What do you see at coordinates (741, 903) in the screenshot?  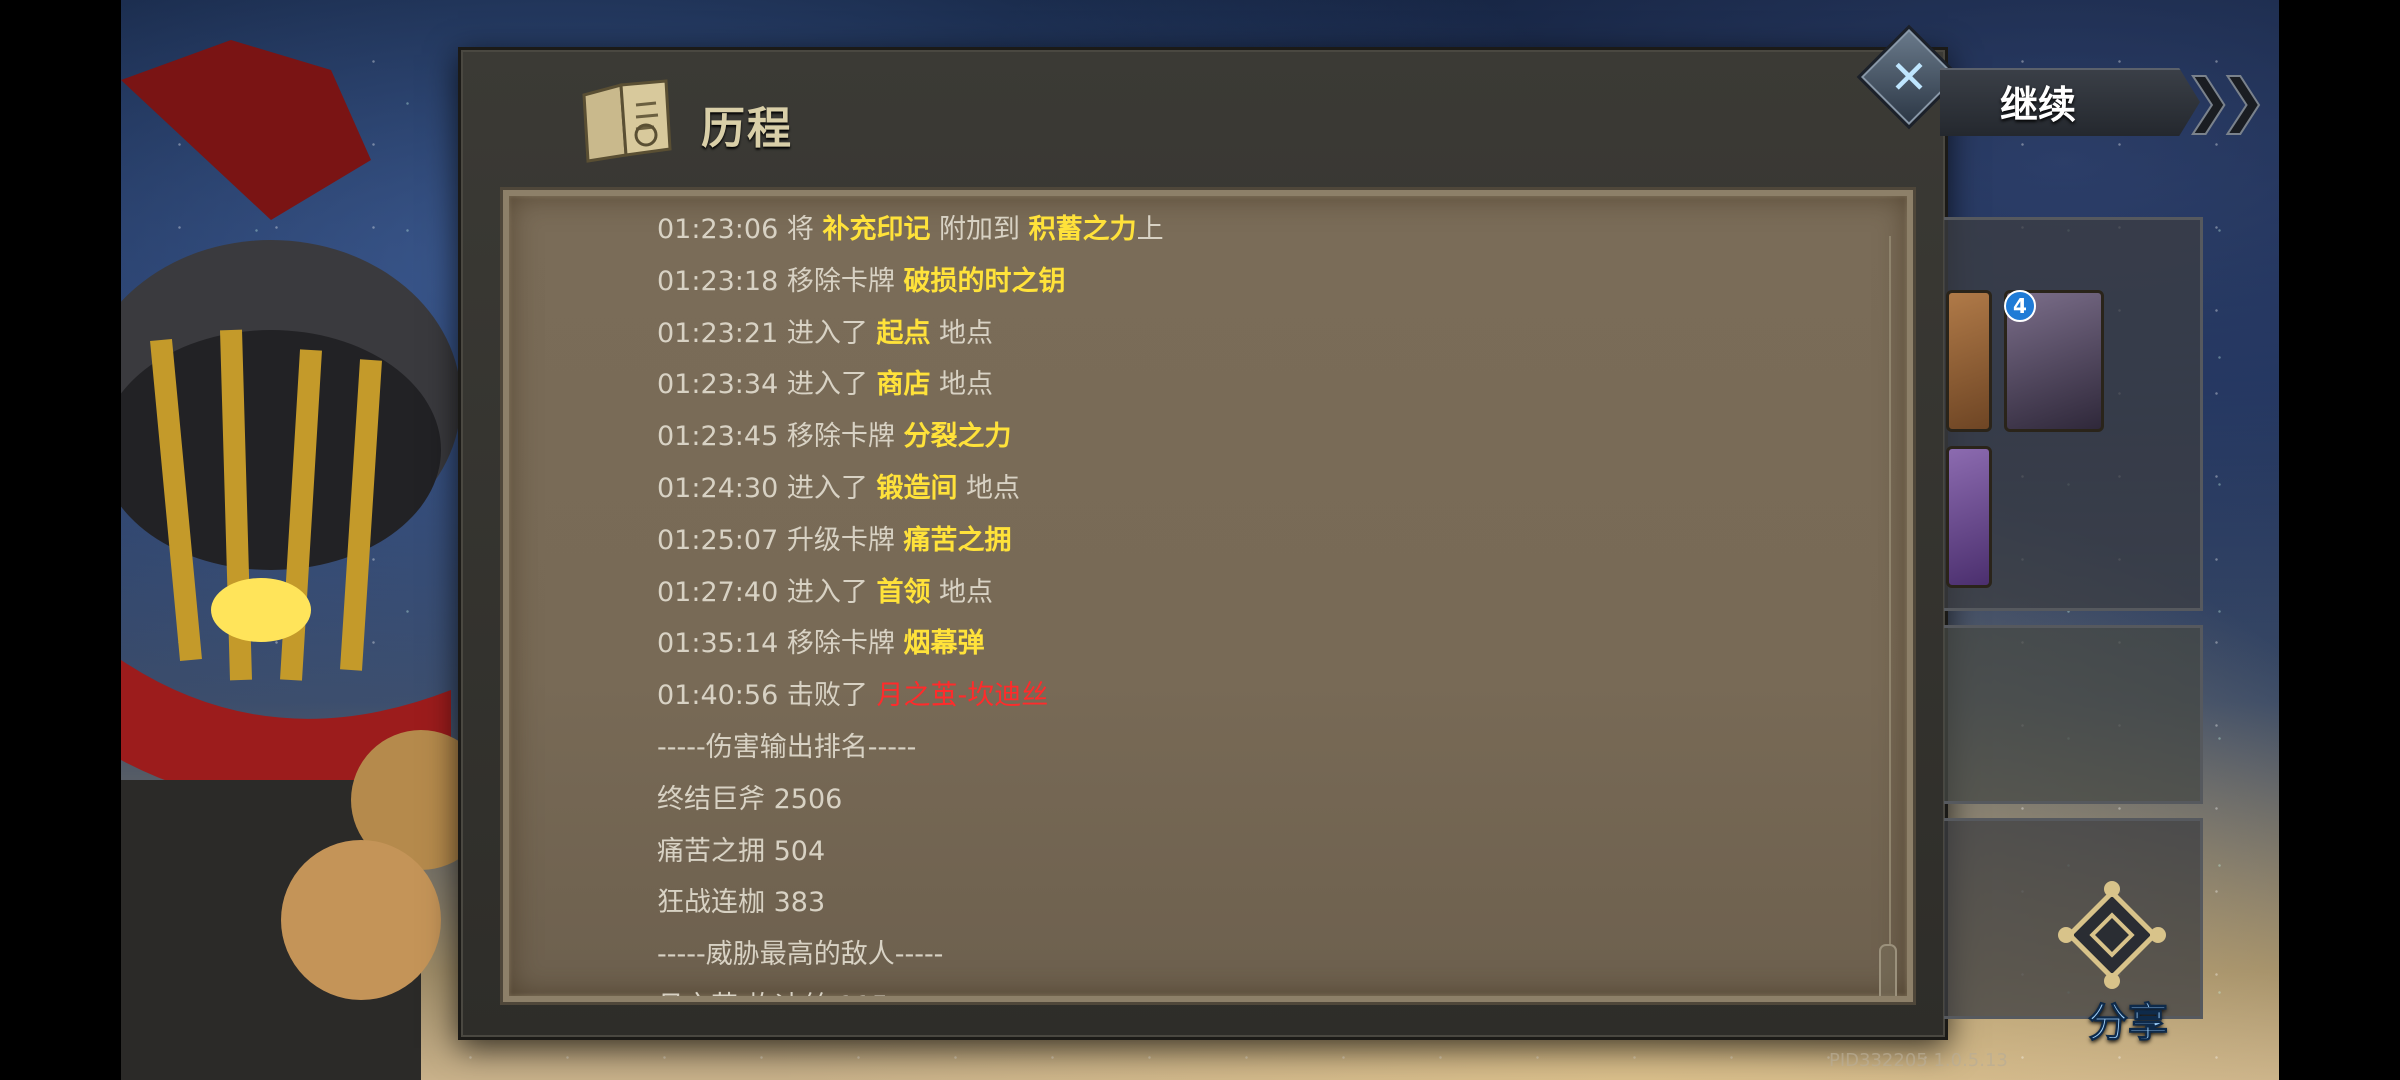 I see `log-text: 狂战连枷 383` at bounding box center [741, 903].